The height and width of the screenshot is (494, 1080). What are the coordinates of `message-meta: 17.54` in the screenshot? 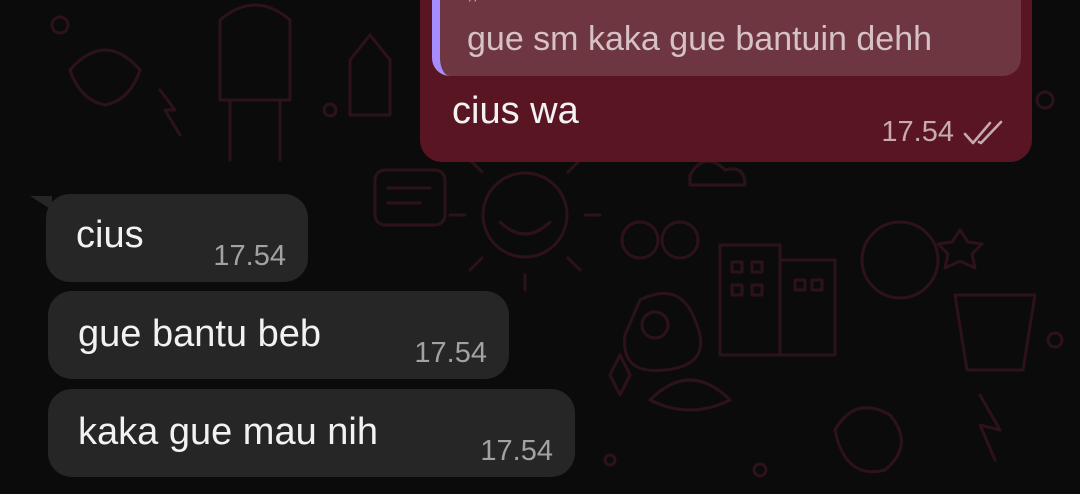 It's located at (943, 132).